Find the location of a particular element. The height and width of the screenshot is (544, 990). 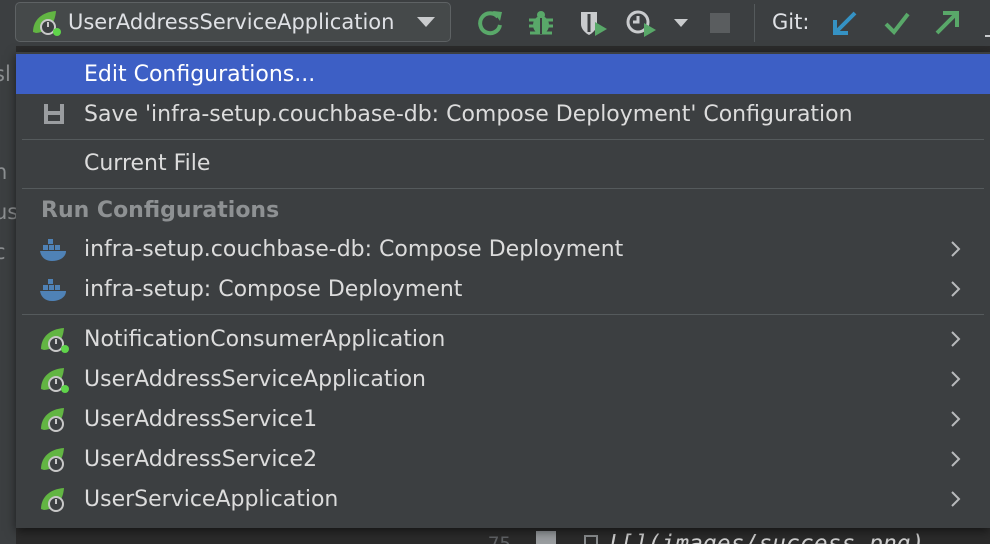

menu-item-run-config: UserServiceApplication is located at coordinates (503, 499).